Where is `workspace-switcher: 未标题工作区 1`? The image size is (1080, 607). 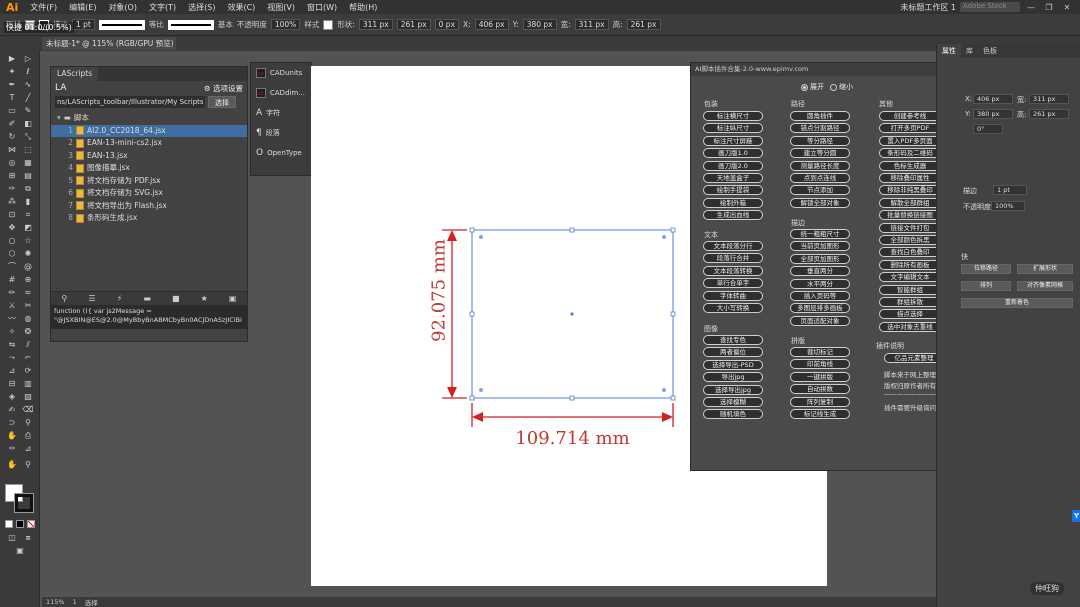 workspace-switcher: 未标题工作区 1 is located at coordinates (928, 7).